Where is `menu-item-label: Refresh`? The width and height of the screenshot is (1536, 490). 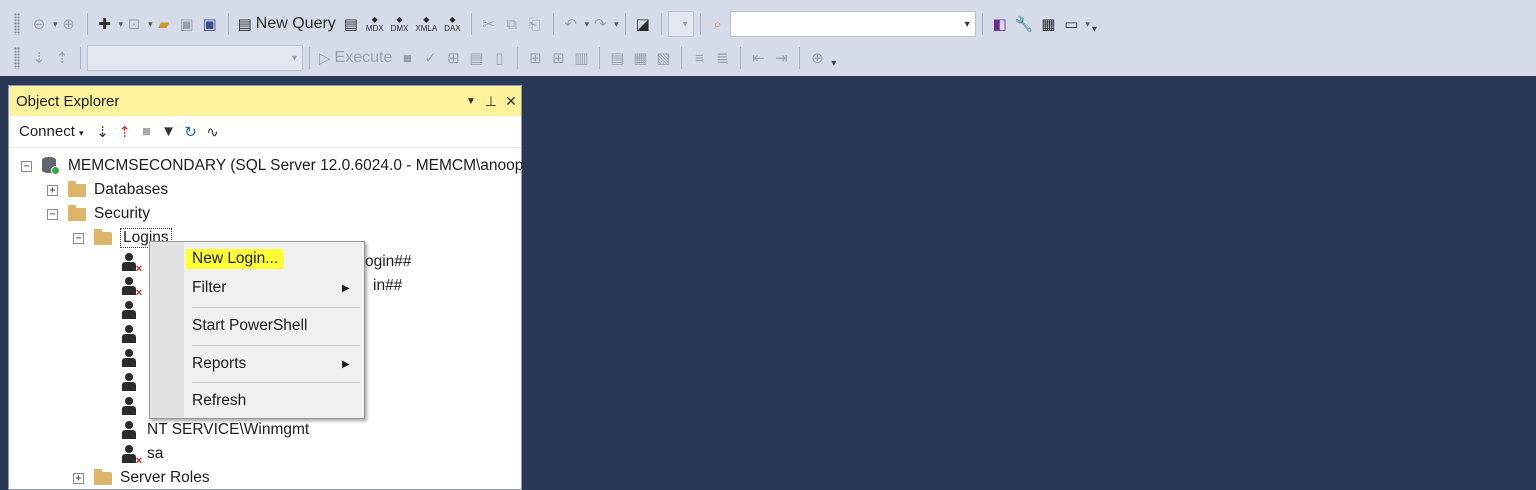
menu-item-label: Refresh is located at coordinates (219, 400).